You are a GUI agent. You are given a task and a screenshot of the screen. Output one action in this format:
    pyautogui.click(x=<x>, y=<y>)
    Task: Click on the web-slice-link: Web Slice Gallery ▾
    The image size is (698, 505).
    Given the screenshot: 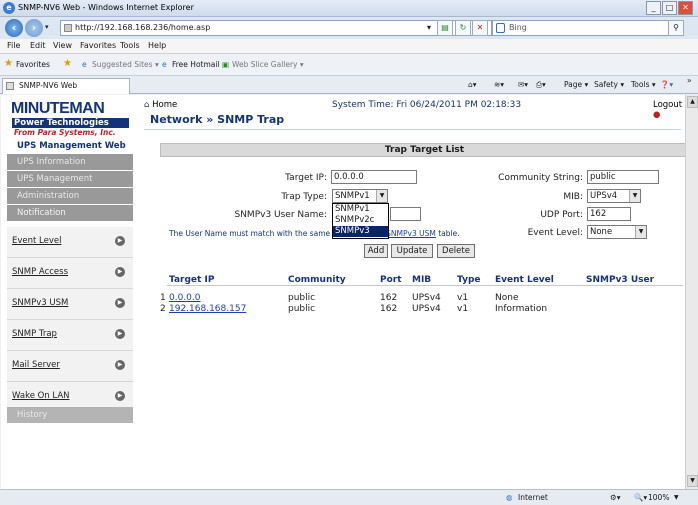 What is the action you would take?
    pyautogui.click(x=268, y=64)
    